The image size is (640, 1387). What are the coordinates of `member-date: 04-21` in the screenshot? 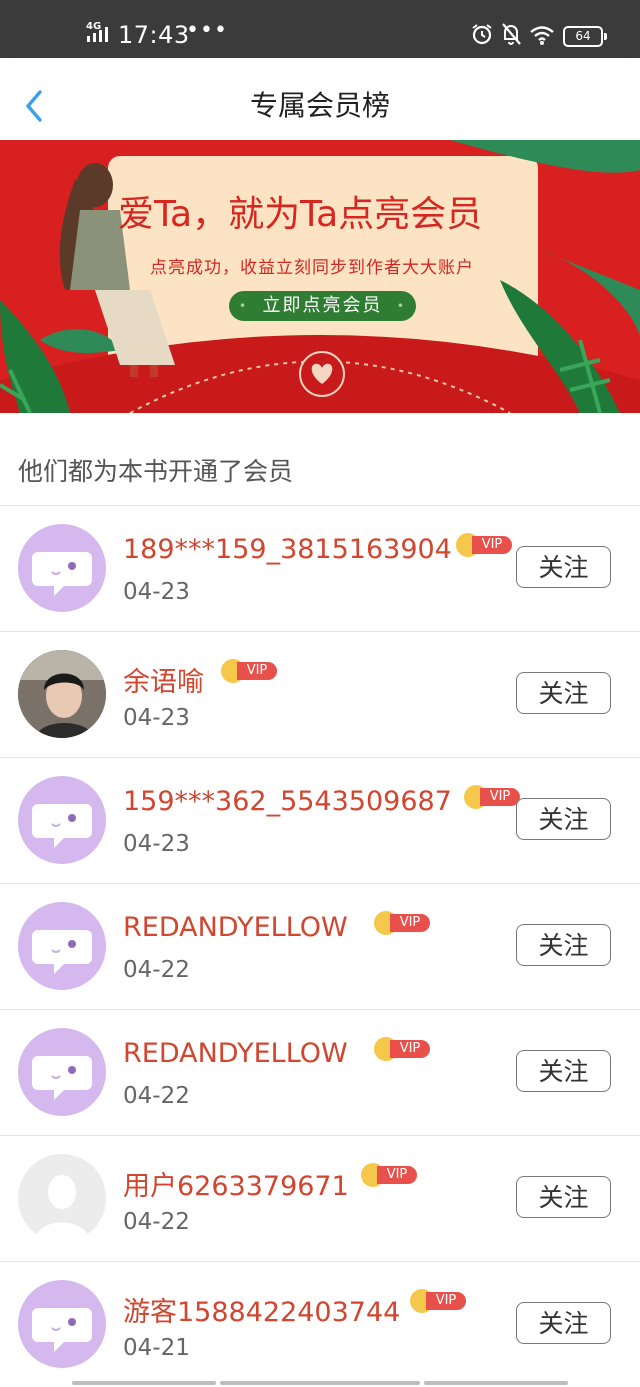 It's located at (156, 1348).